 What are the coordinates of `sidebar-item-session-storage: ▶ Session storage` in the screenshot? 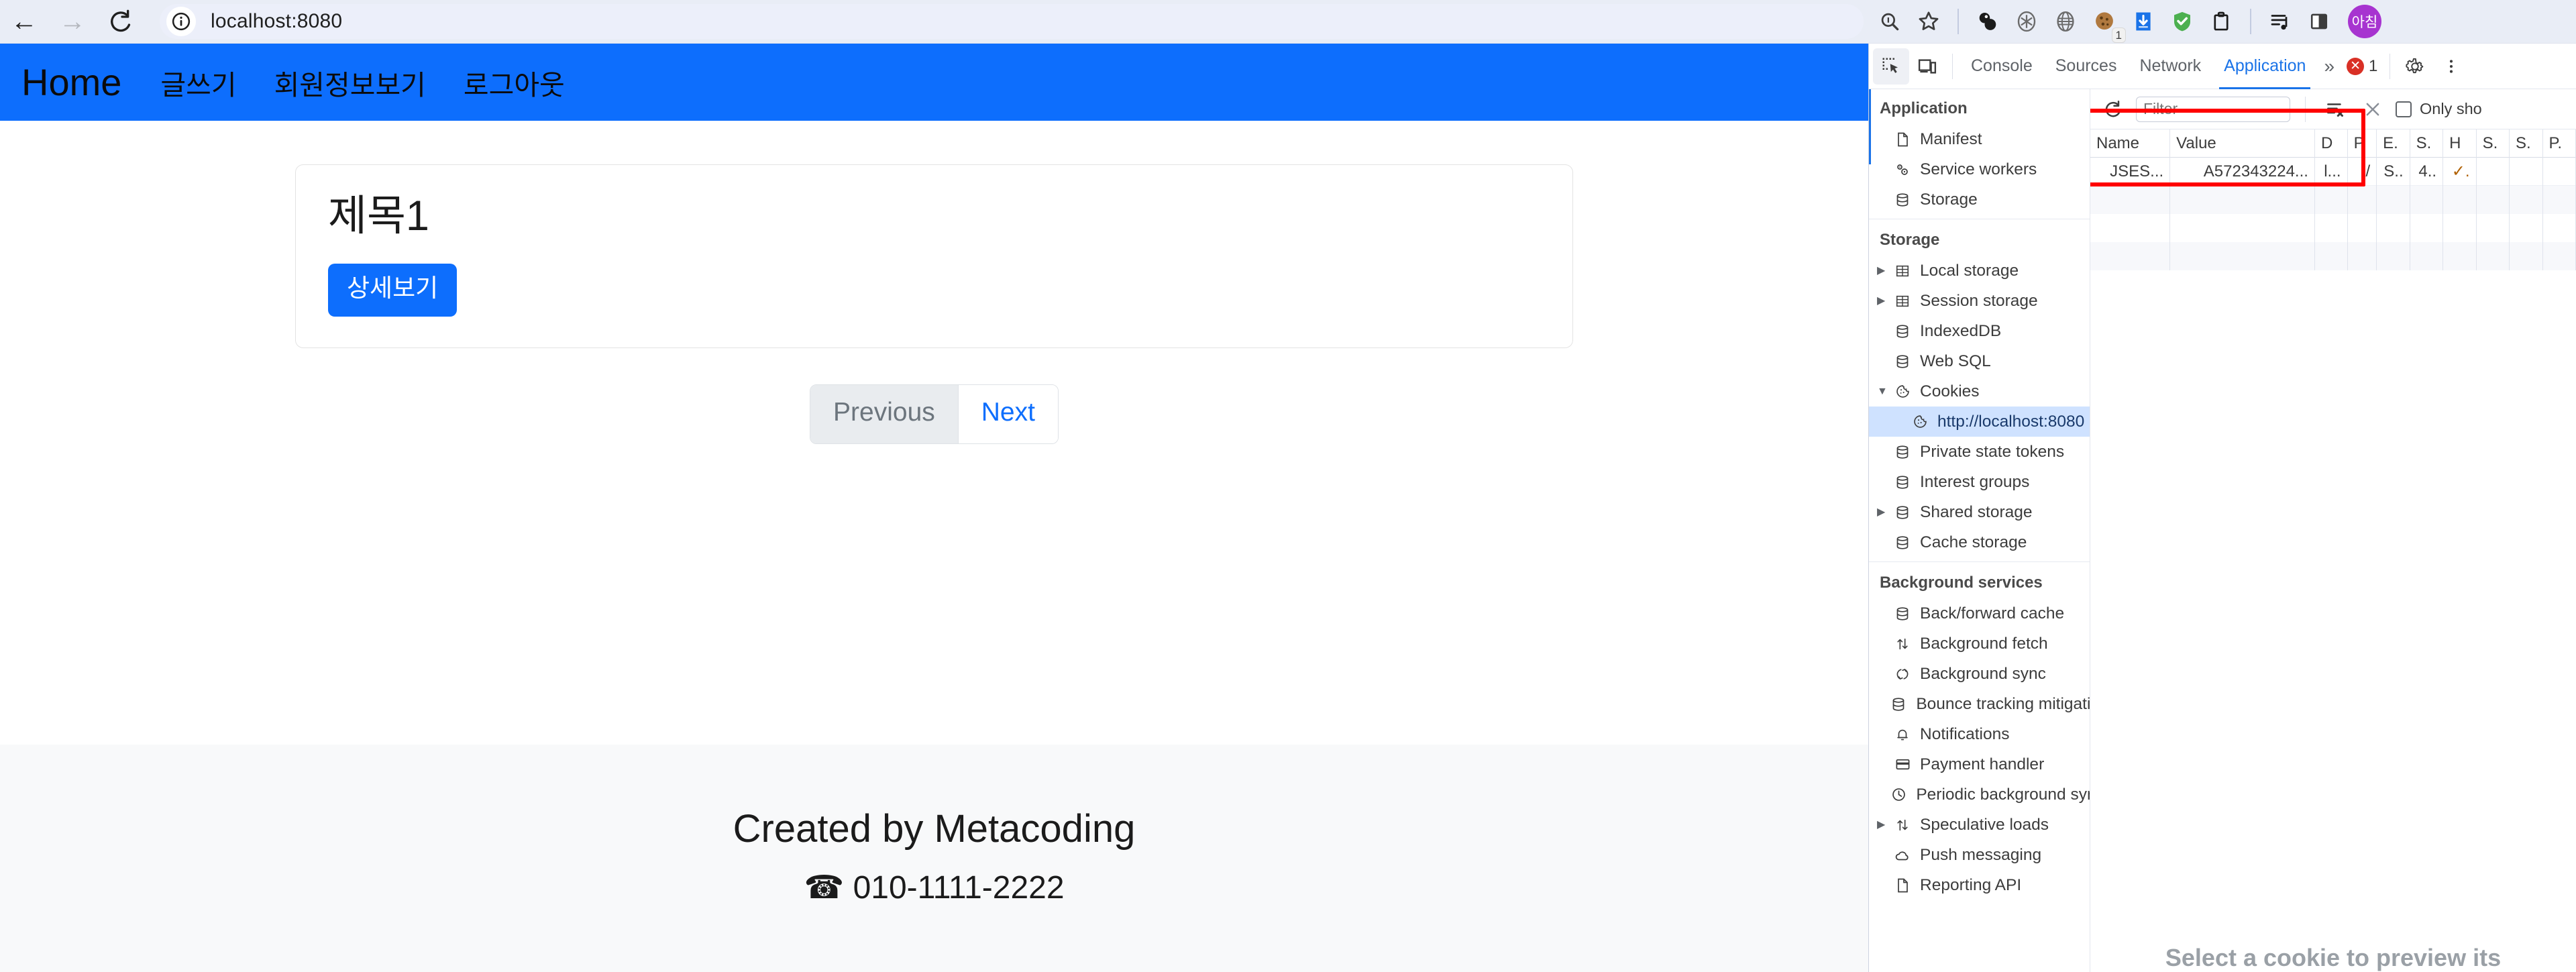 It's located at (1979, 301).